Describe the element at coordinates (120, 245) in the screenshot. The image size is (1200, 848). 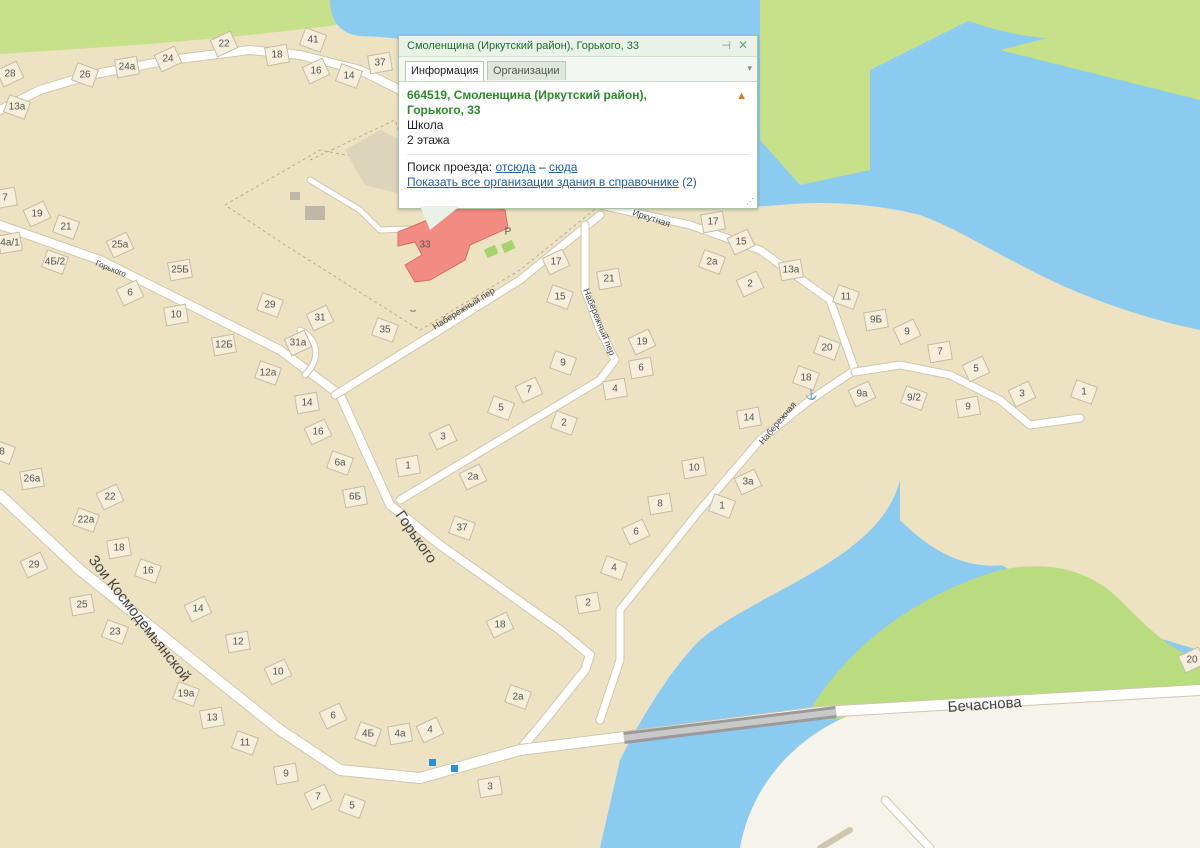
I see `house-number: 25а` at that location.